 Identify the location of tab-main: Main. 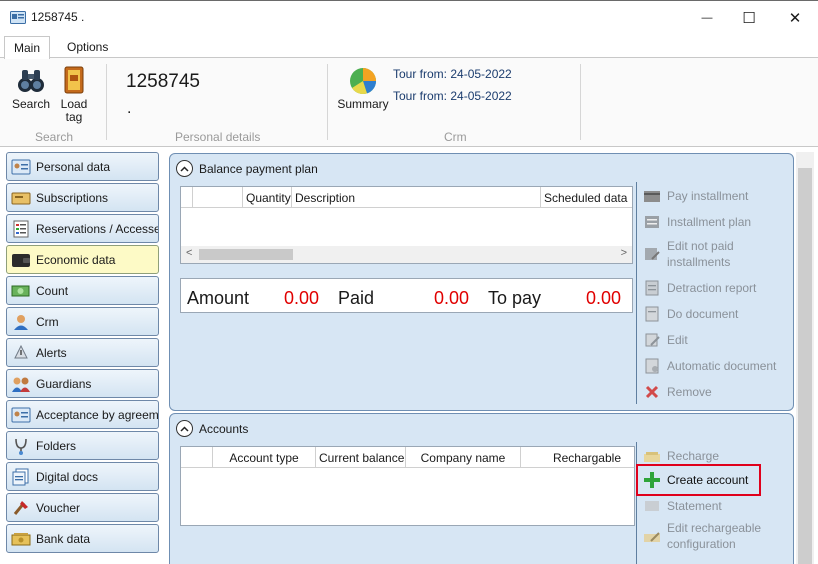
(27, 47).